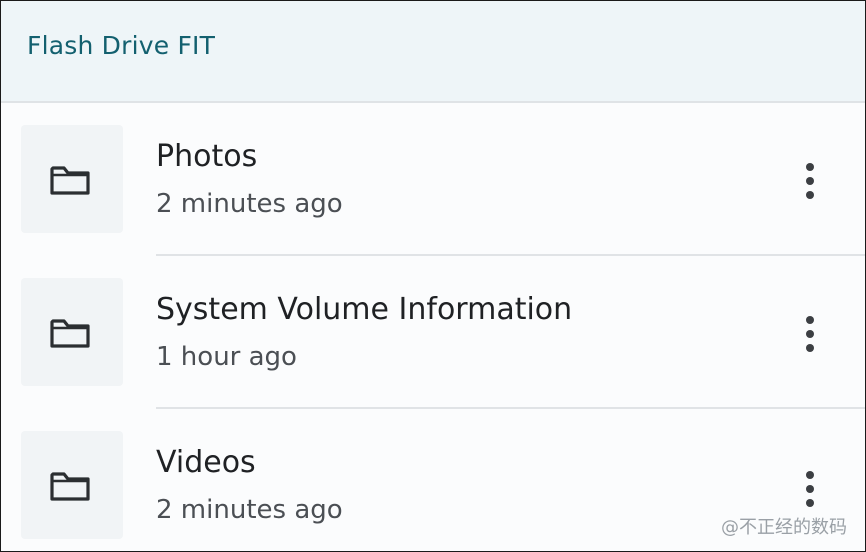  I want to click on item-name: System Volume Information, so click(364, 309).